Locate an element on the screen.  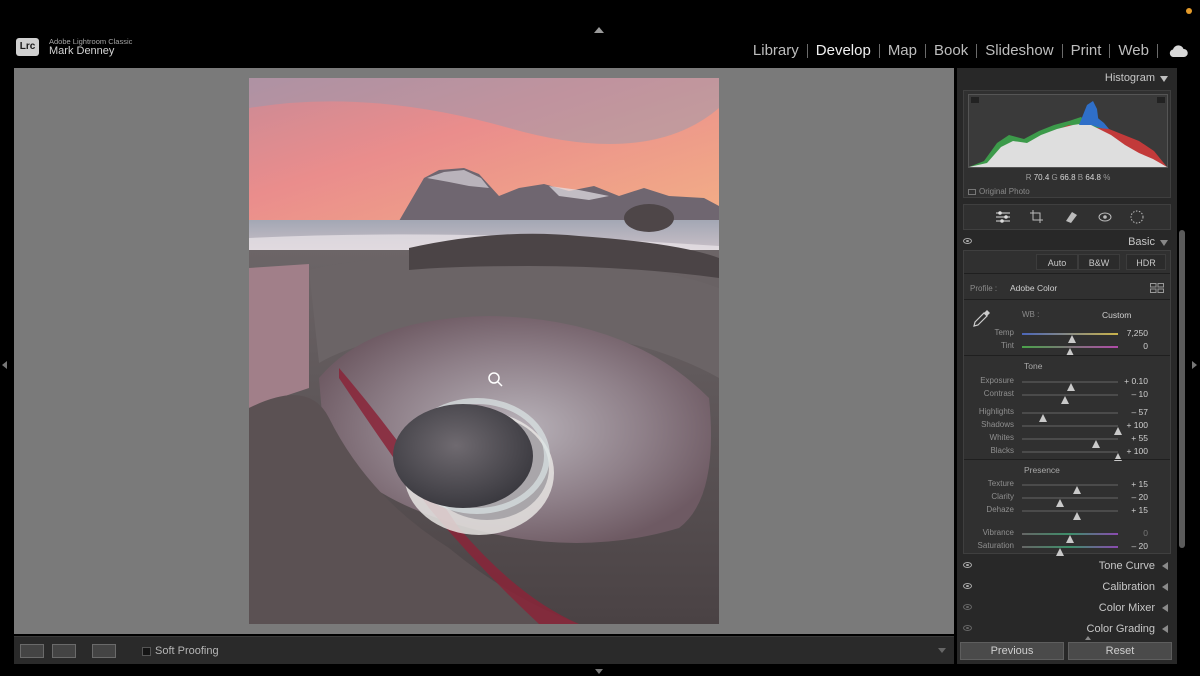
auto-button: Auto is located at coordinates (1057, 262).